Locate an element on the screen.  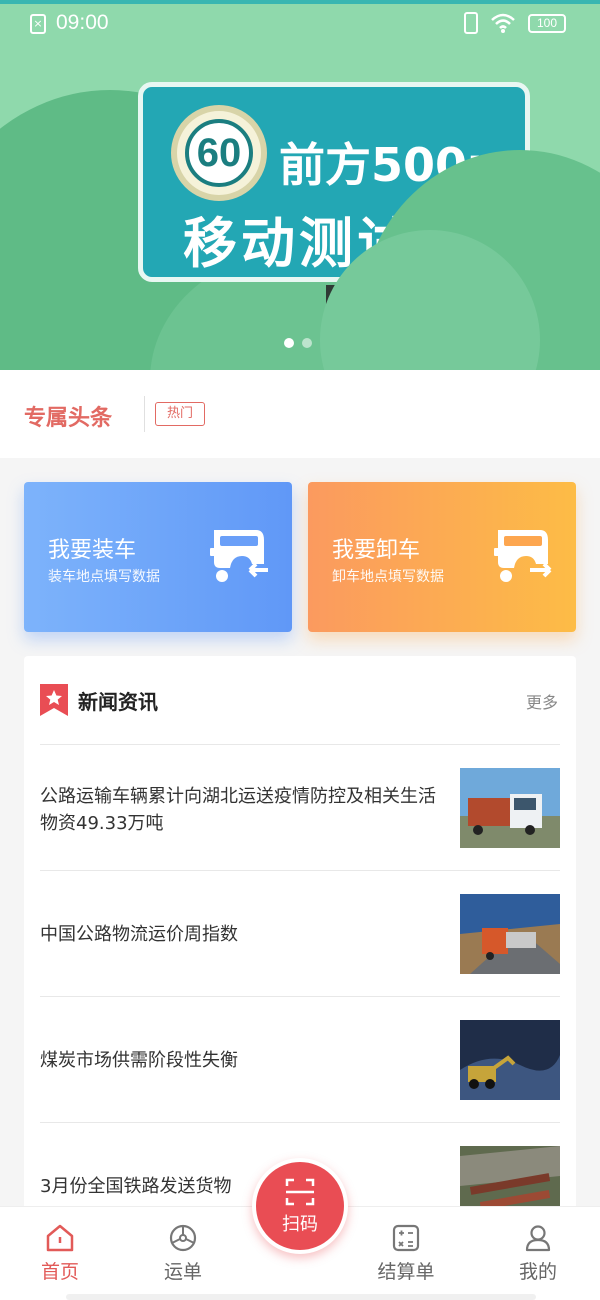
scan-button: 扫码 is located at coordinates (300, 1206).